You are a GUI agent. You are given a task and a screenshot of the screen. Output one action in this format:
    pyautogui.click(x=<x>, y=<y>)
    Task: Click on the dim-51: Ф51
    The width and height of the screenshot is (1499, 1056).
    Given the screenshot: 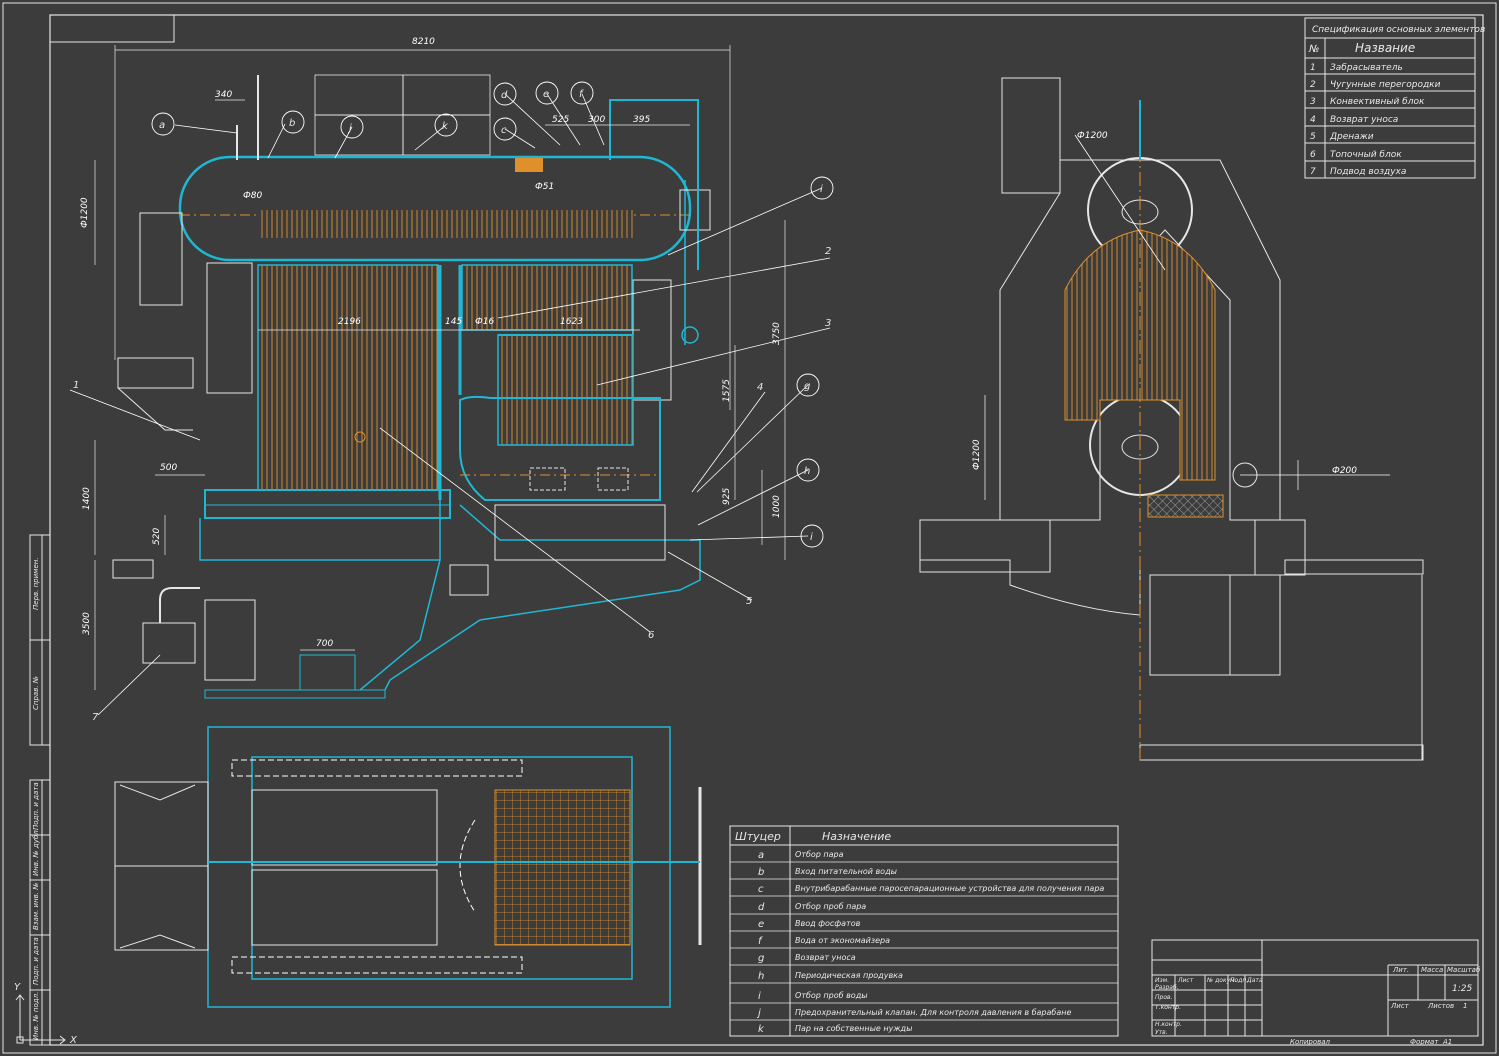 What is the action you would take?
    pyautogui.click(x=544, y=187)
    